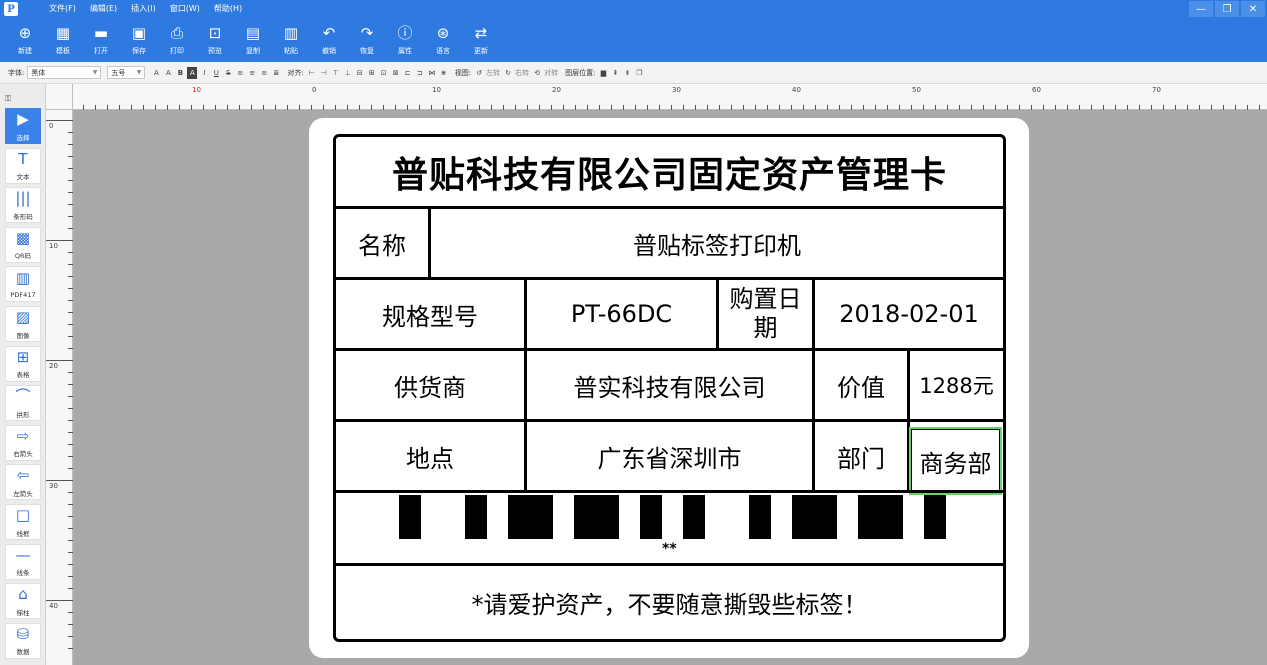 Image resolution: width=1267 pixels, height=665 pixels. Describe the element at coordinates (23, 244) in the screenshot. I see `tool-qrcode: ▩ QR码` at that location.